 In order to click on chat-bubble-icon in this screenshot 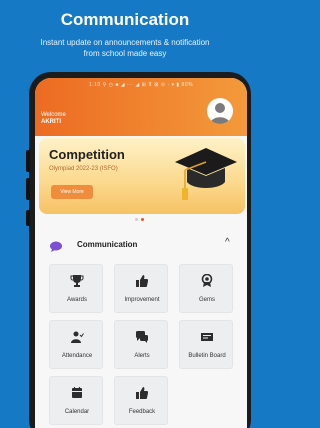, I will do `click(56, 248)`.